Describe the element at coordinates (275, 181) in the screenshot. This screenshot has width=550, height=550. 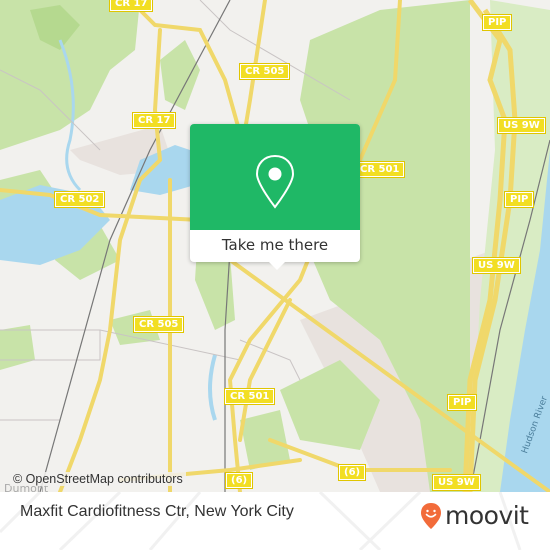
I see `map-pin-icon` at that location.